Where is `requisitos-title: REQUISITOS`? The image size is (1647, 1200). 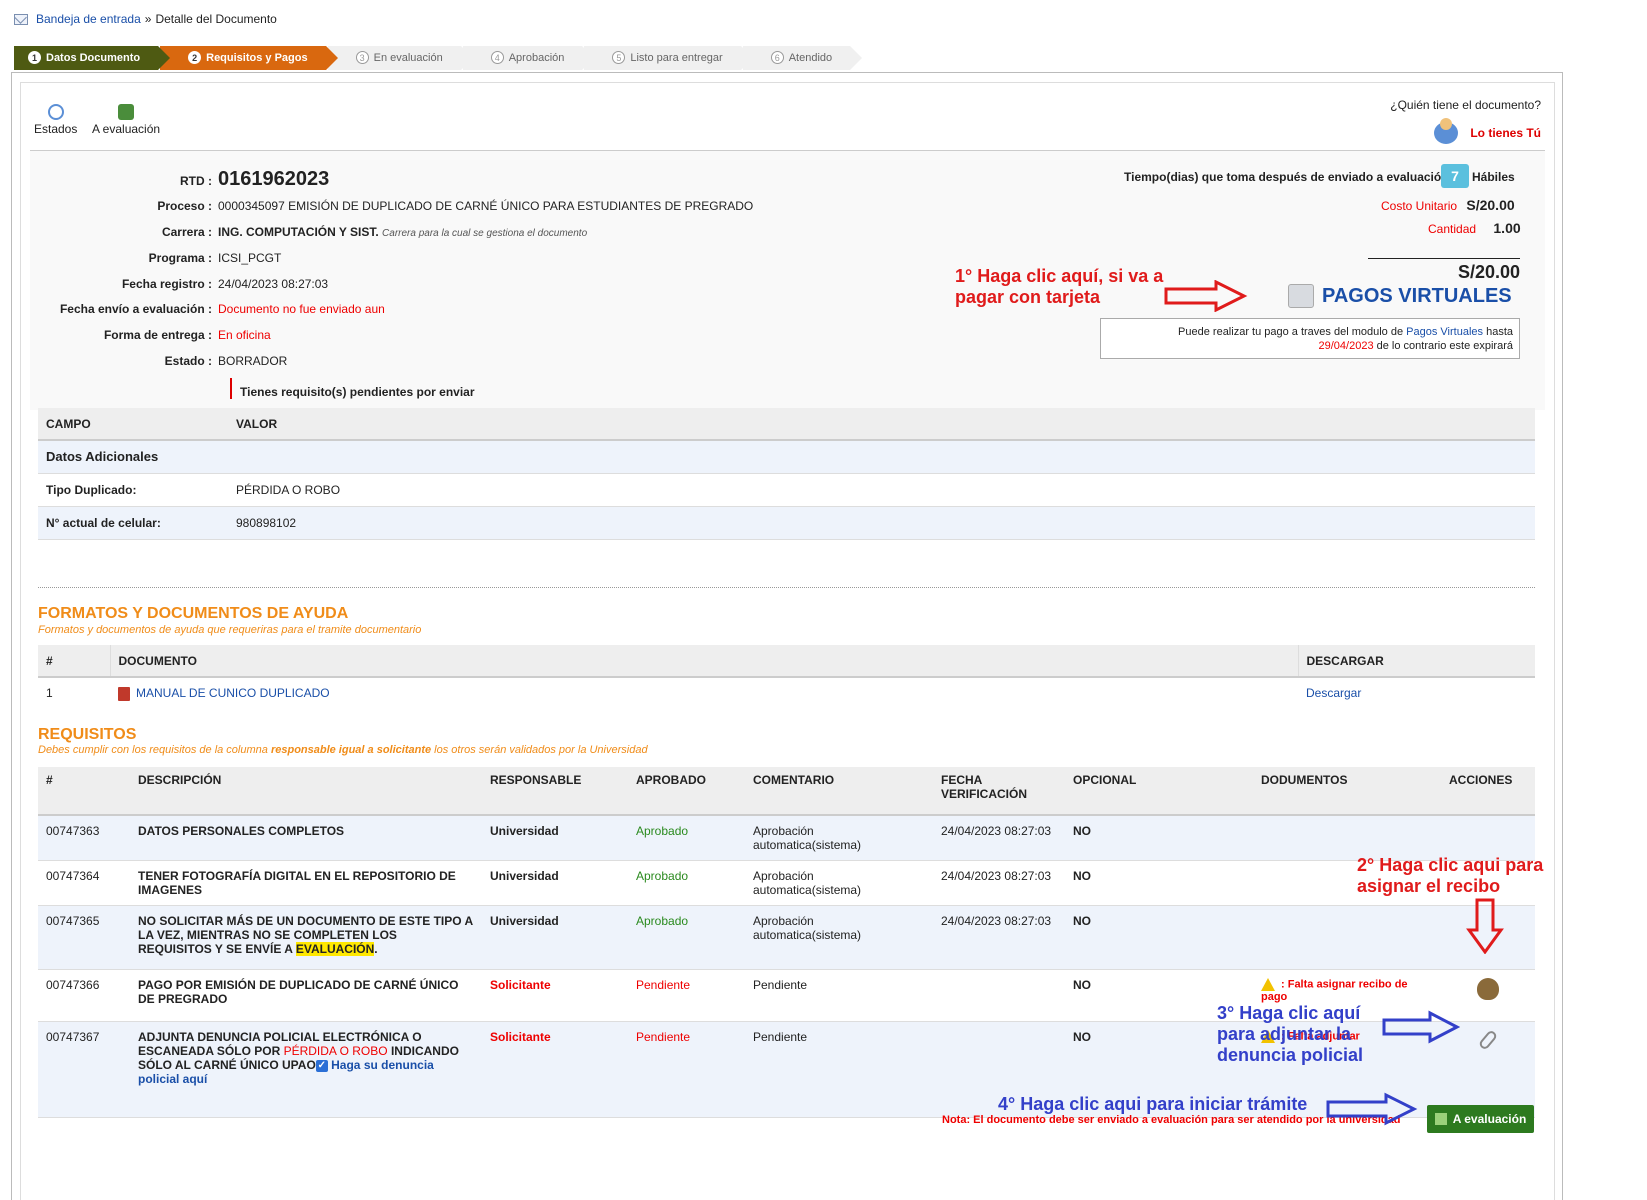
requisitos-title: REQUISITOS is located at coordinates (87, 734).